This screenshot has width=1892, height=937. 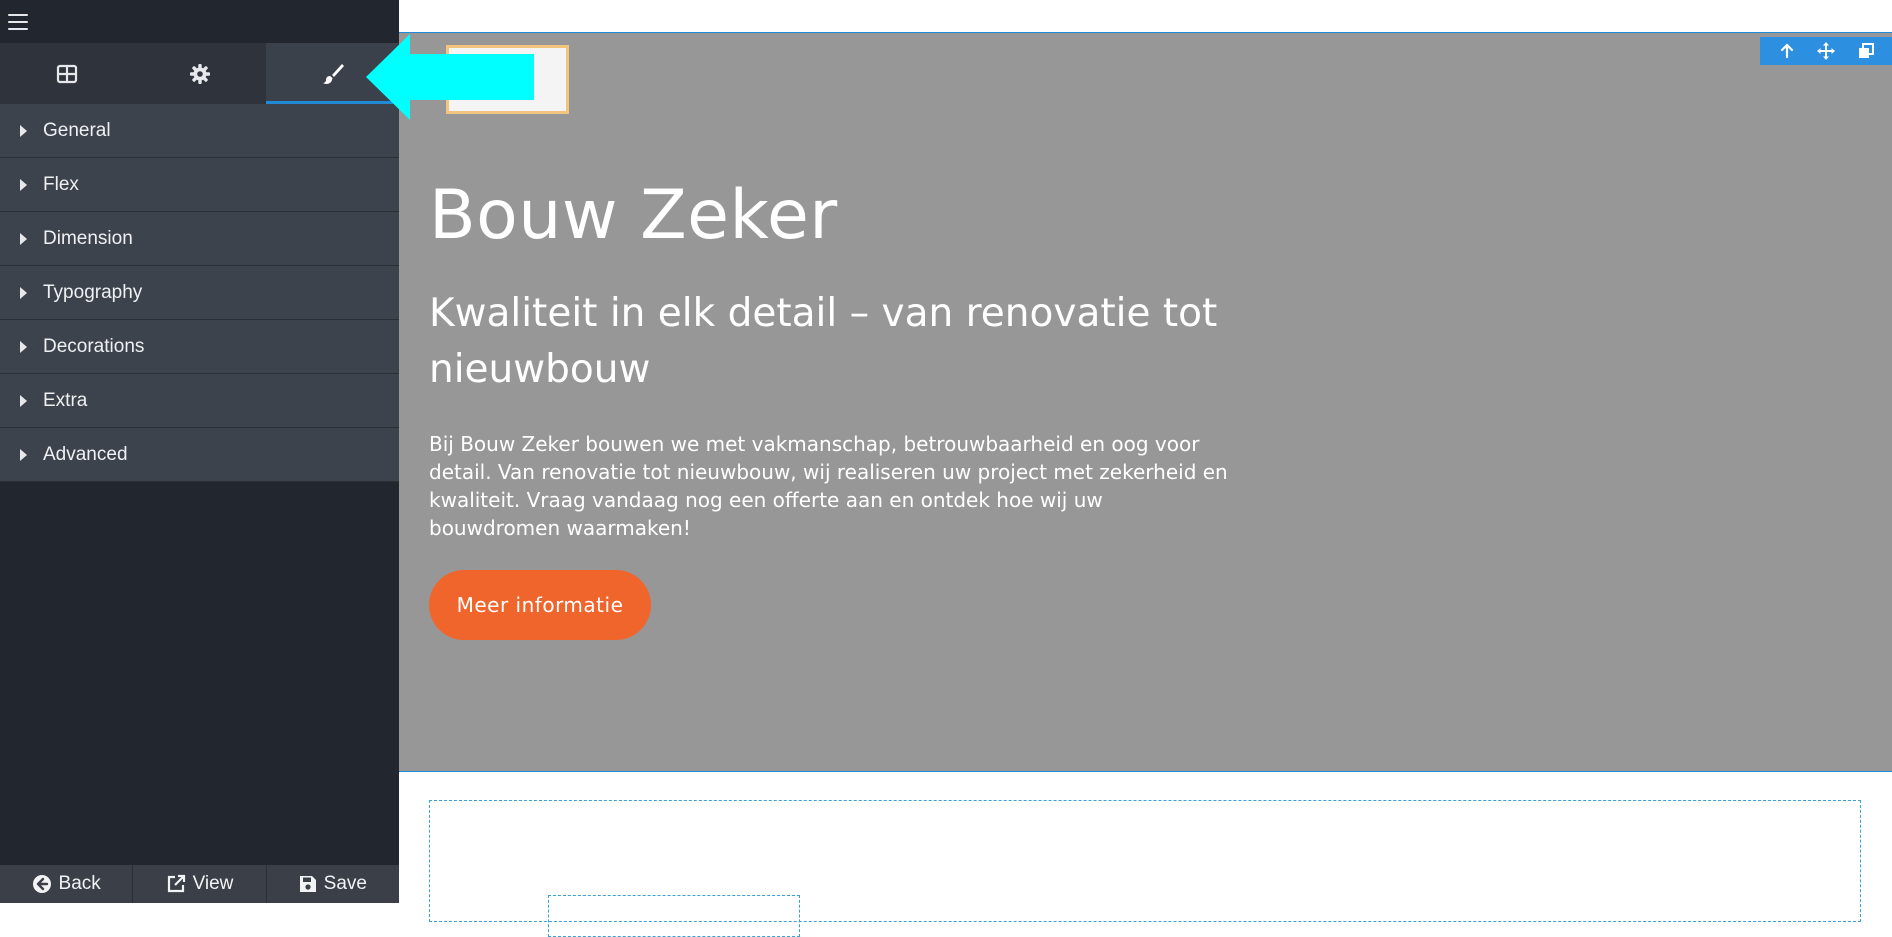 What do you see at coordinates (18, 21) in the screenshot?
I see `menu-icon` at bounding box center [18, 21].